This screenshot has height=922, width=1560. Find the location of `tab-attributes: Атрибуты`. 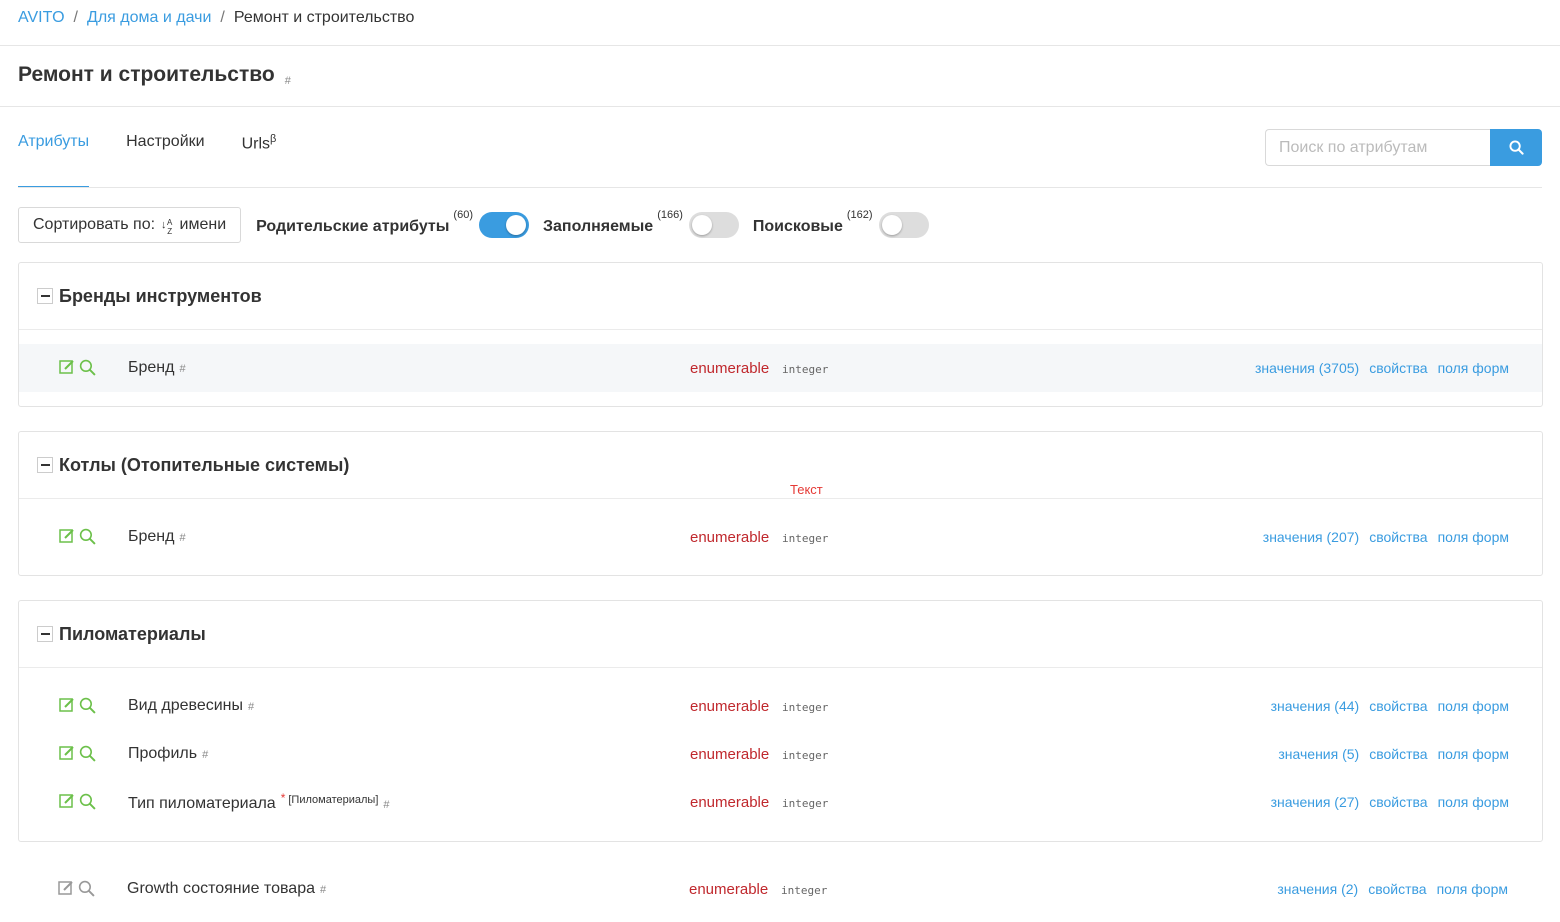

tab-attributes: Атрибуты is located at coordinates (54, 160).